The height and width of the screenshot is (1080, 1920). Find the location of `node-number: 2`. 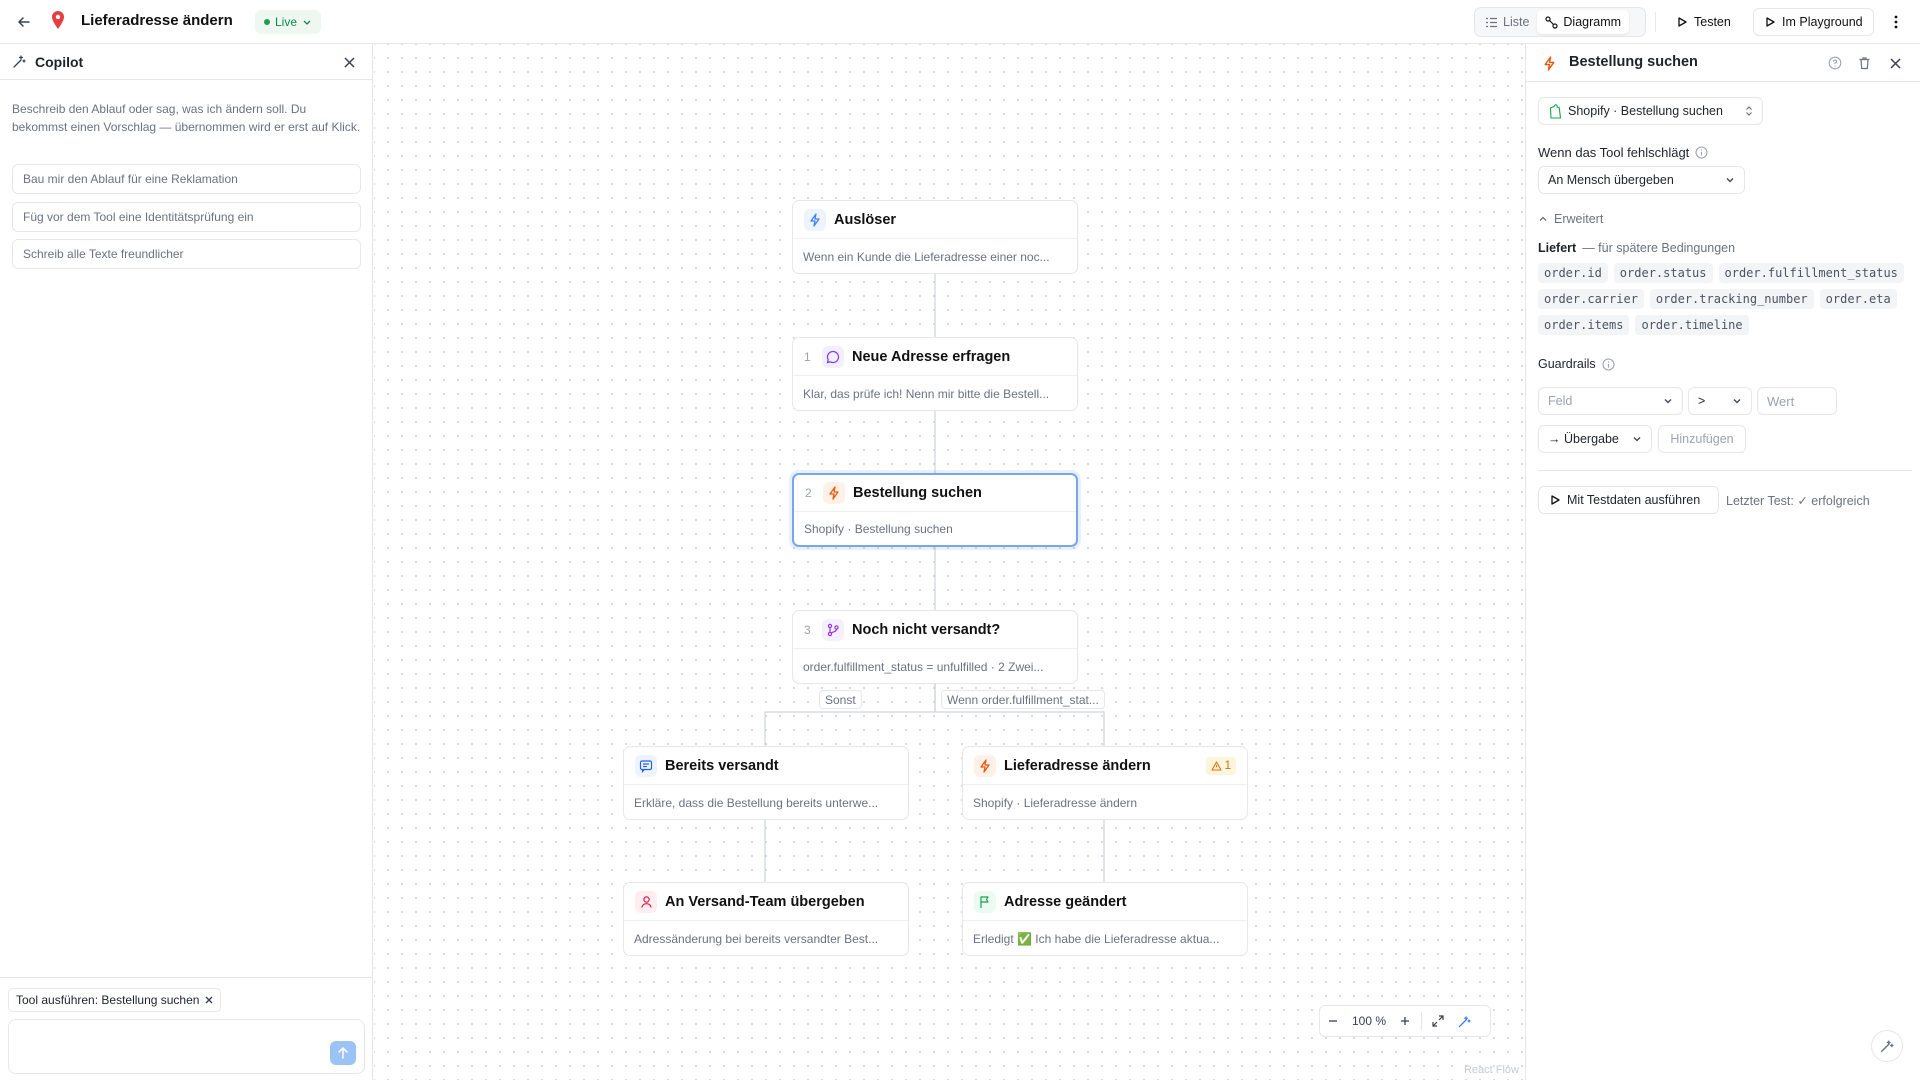

node-number: 2 is located at coordinates (808, 493).